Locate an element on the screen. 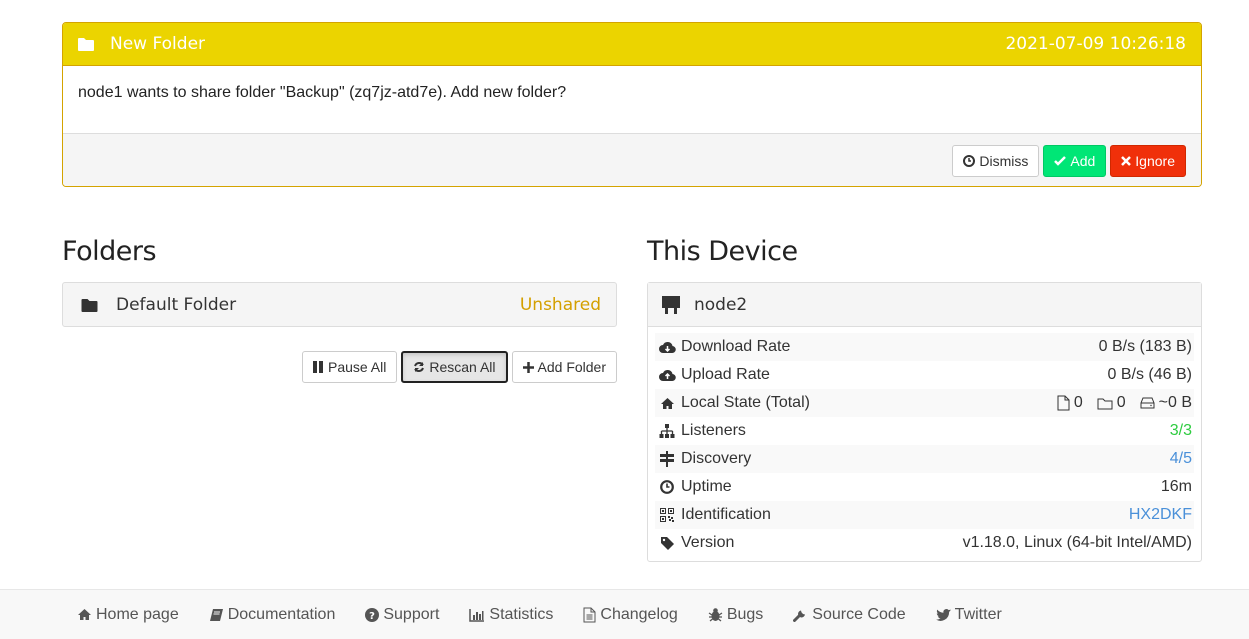 The height and width of the screenshot is (639, 1249). local-files-count: 0 is located at coordinates (1078, 402).